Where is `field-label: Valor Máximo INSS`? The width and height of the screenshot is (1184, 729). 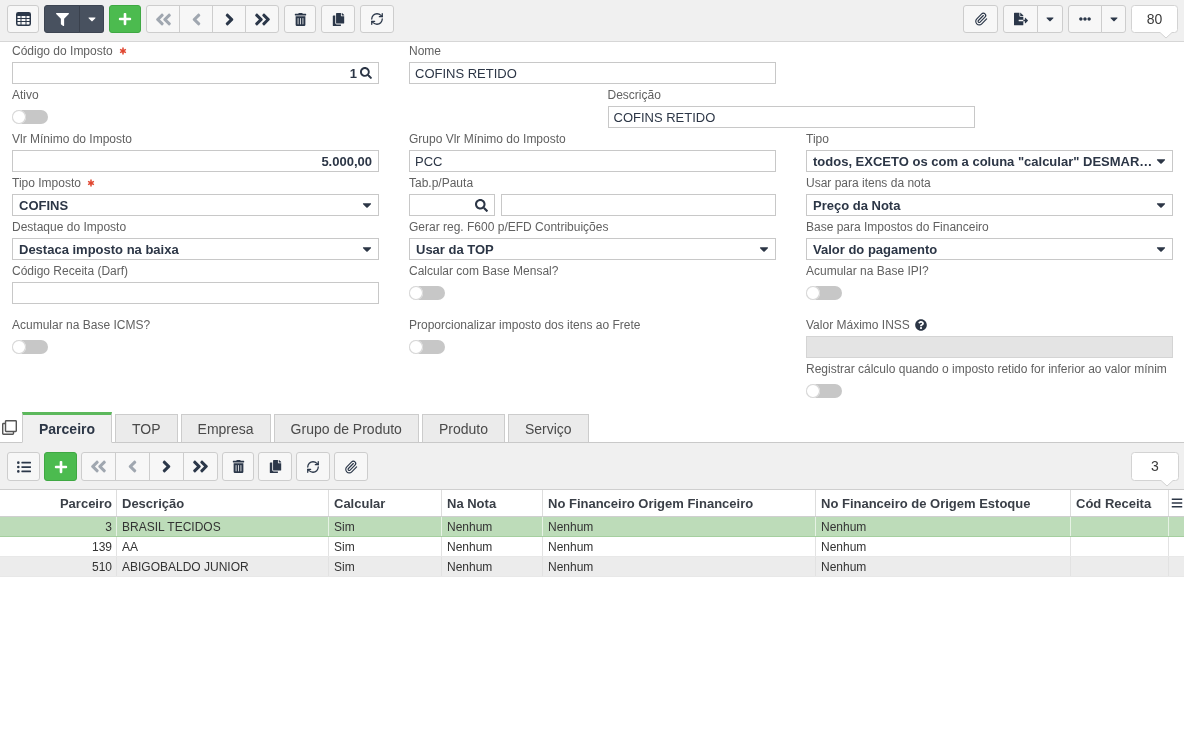
field-label: Valor Máximo INSS is located at coordinates (858, 325).